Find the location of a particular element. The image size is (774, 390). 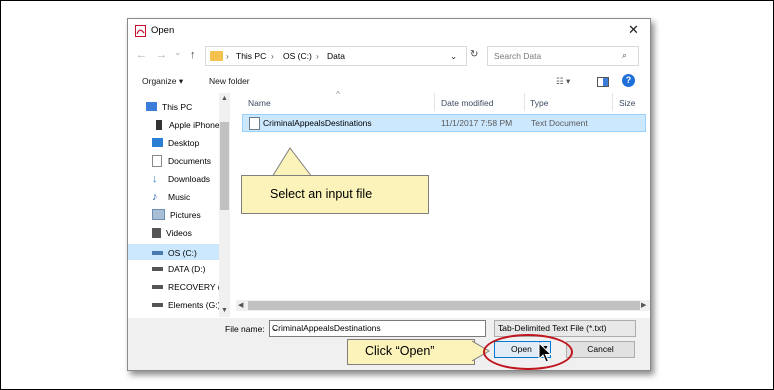

organize-button: Organize ▾ is located at coordinates (162, 81).